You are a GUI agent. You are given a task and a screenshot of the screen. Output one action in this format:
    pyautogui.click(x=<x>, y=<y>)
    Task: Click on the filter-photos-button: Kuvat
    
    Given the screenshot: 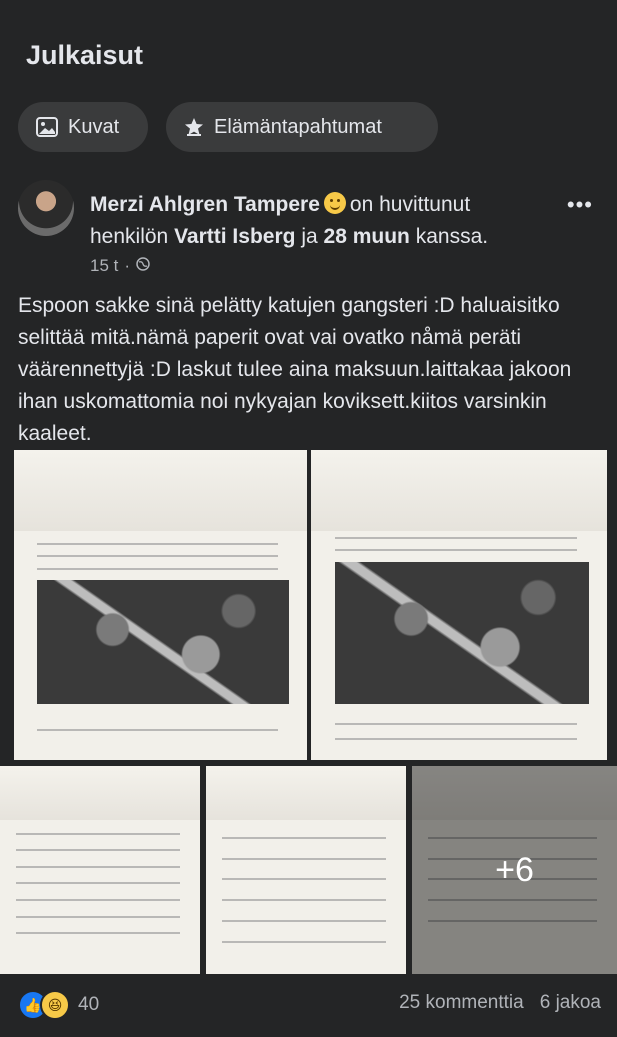 What is the action you would take?
    pyautogui.click(x=83, y=127)
    